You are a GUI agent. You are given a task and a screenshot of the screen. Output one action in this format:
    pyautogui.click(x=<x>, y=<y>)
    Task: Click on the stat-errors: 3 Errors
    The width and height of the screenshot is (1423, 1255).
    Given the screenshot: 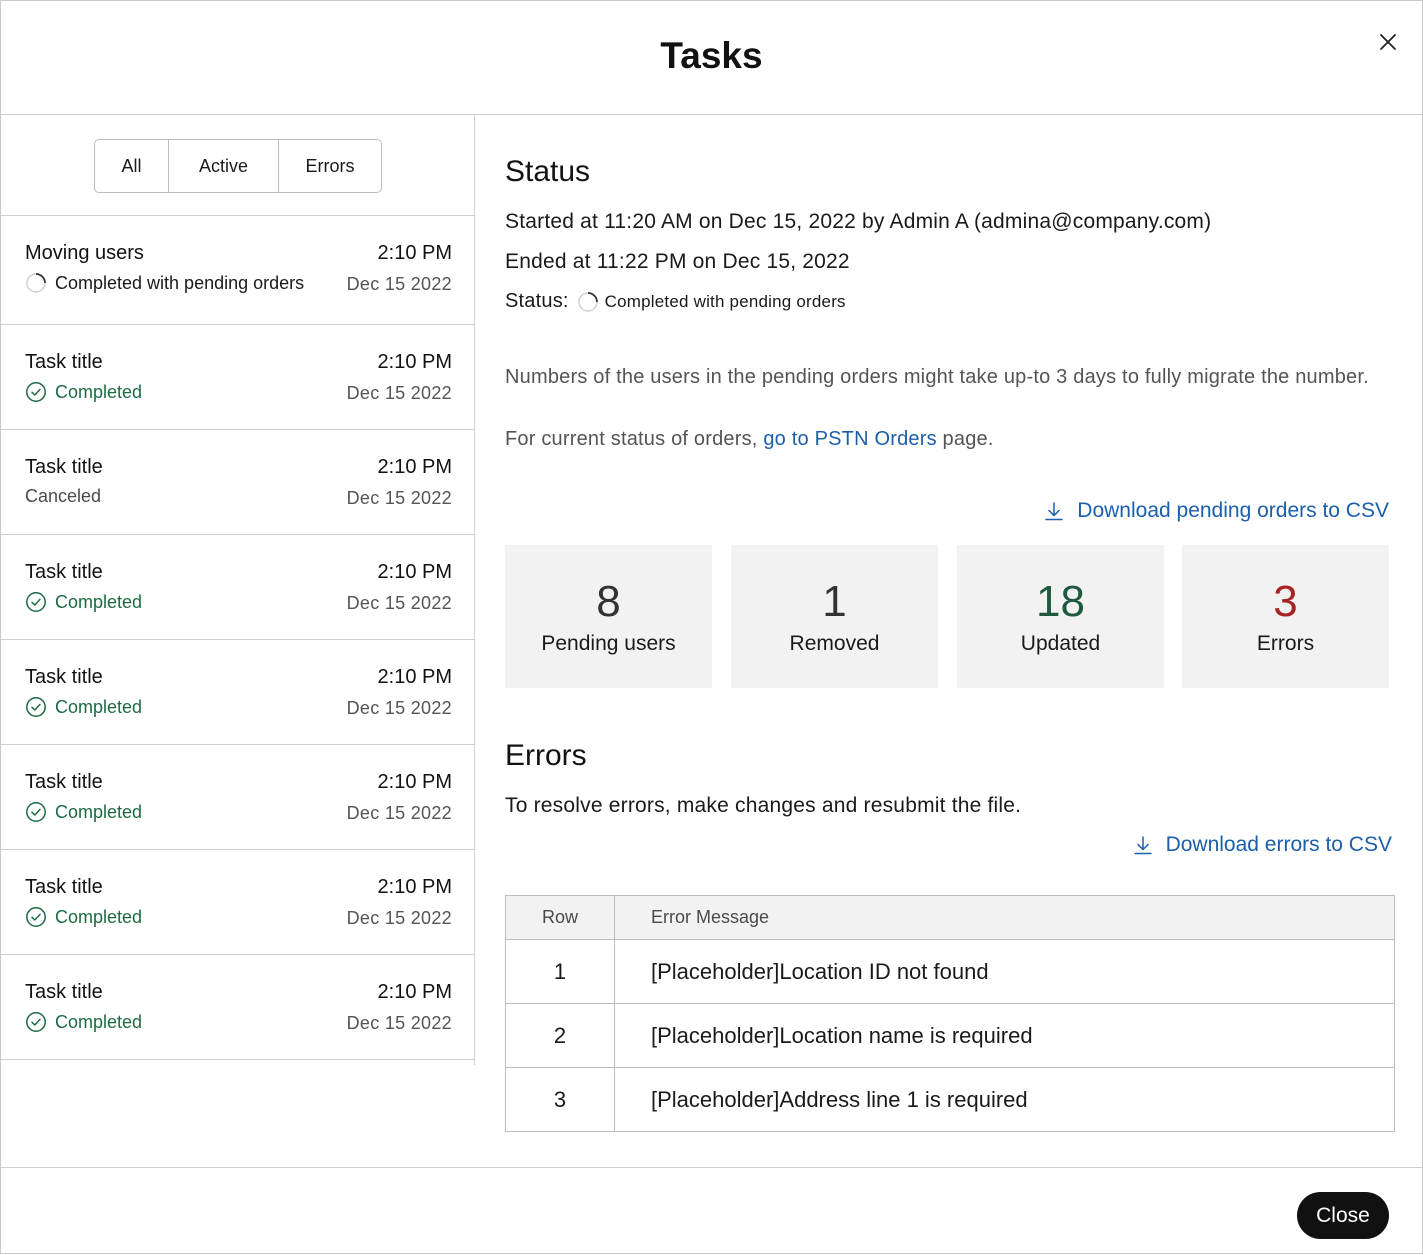 What is the action you would take?
    pyautogui.click(x=1285, y=616)
    